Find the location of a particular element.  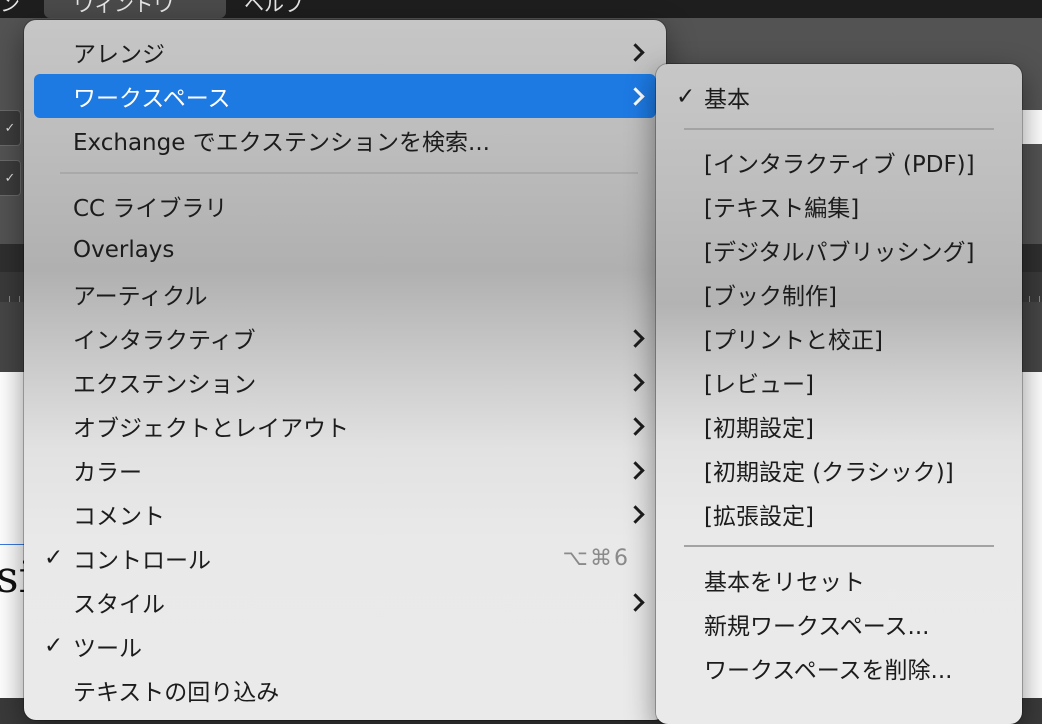

submenu-item-interactive-pdf: [インタラクティブ (PDF)] is located at coordinates (839, 162).